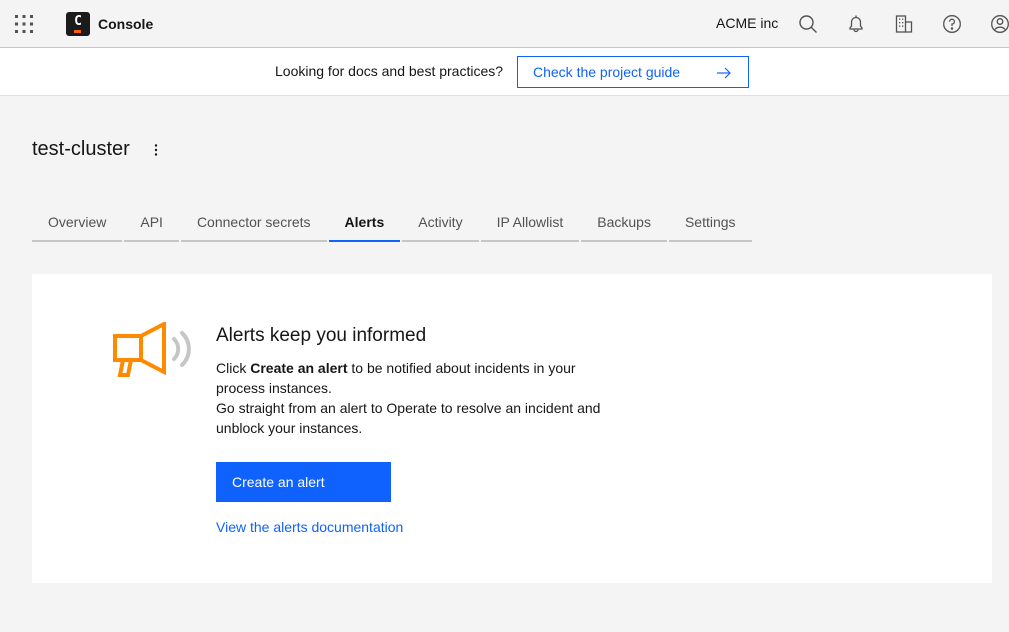 The height and width of the screenshot is (632, 1009). Describe the element at coordinates (440, 223) in the screenshot. I see `tab-activity: Activity` at that location.